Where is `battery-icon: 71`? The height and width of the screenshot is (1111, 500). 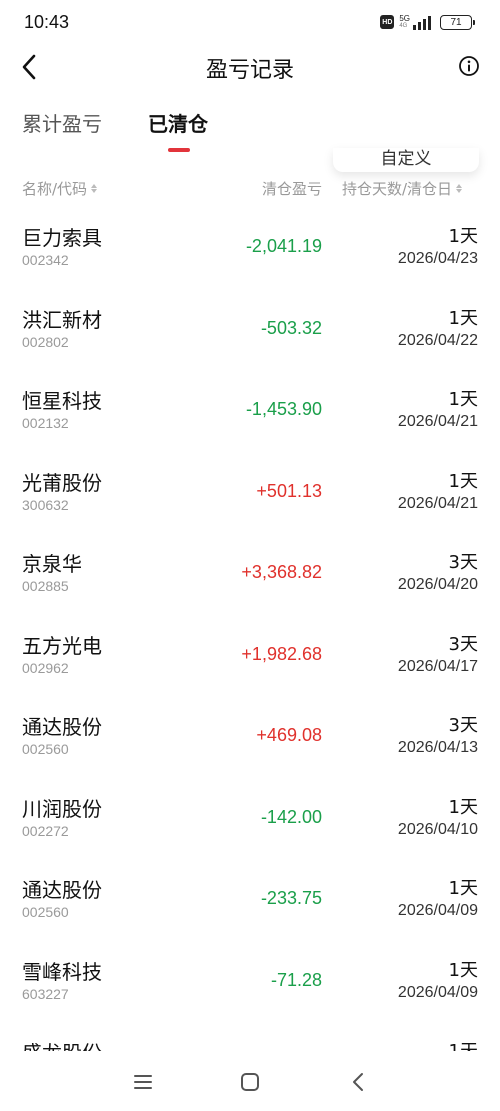
battery-icon: 71 is located at coordinates (457, 22).